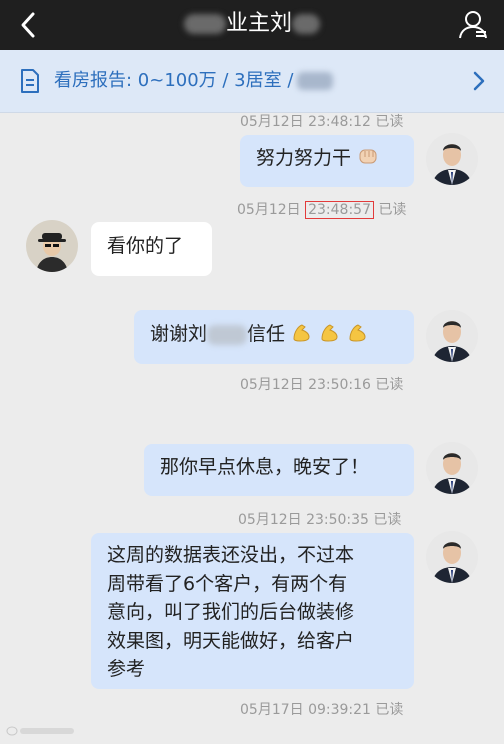 This screenshot has width=504, height=744. I want to click on blurred-report-detail, so click(315, 81).